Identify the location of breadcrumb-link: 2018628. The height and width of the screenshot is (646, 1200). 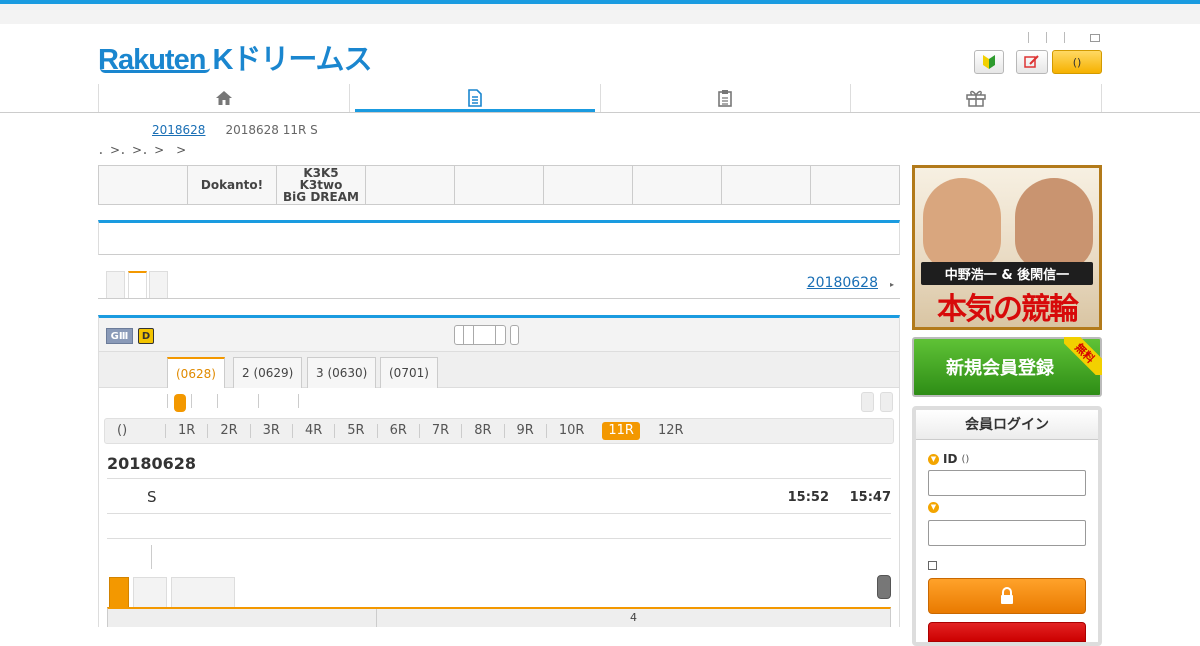
(178, 130).